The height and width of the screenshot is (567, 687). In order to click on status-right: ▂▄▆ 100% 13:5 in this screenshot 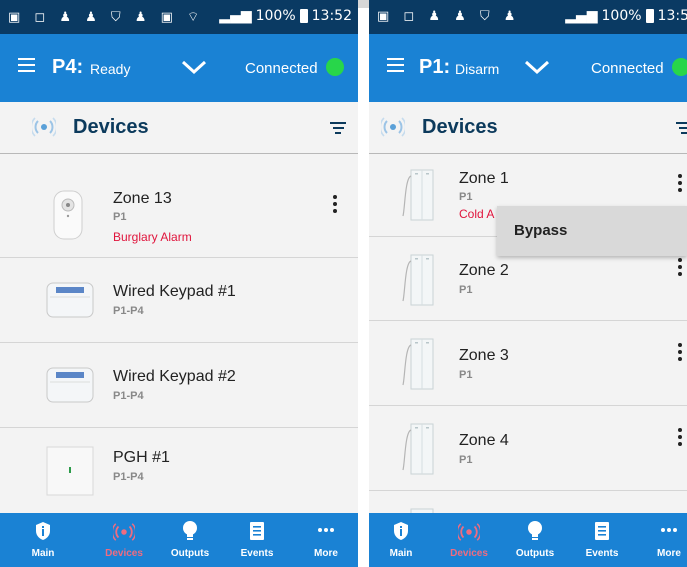, I will do `click(626, 16)`.